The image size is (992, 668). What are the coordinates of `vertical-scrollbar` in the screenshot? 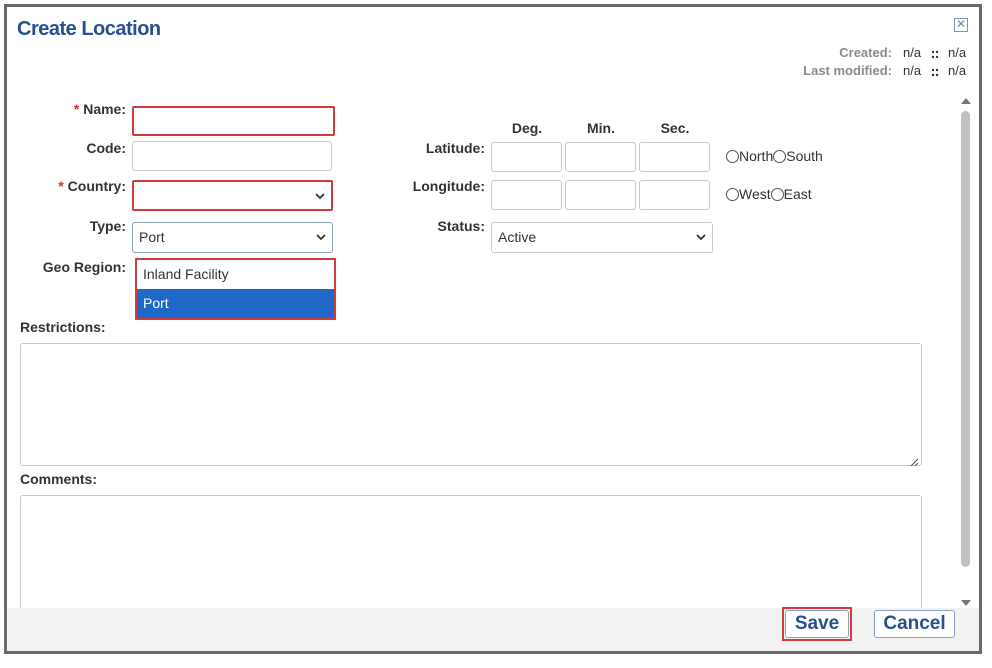 It's located at (965, 347).